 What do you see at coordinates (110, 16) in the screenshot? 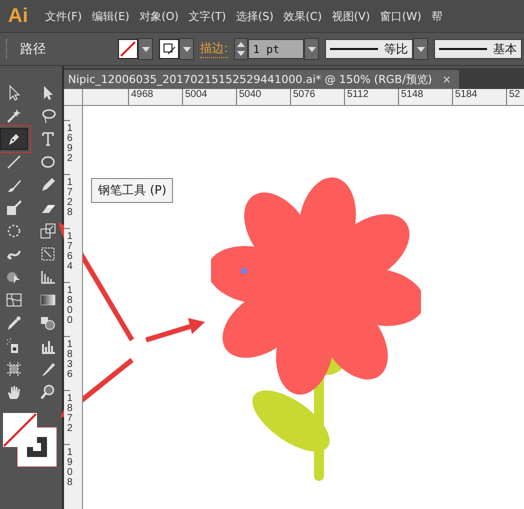
I see `menu-item: 编辑(E)` at bounding box center [110, 16].